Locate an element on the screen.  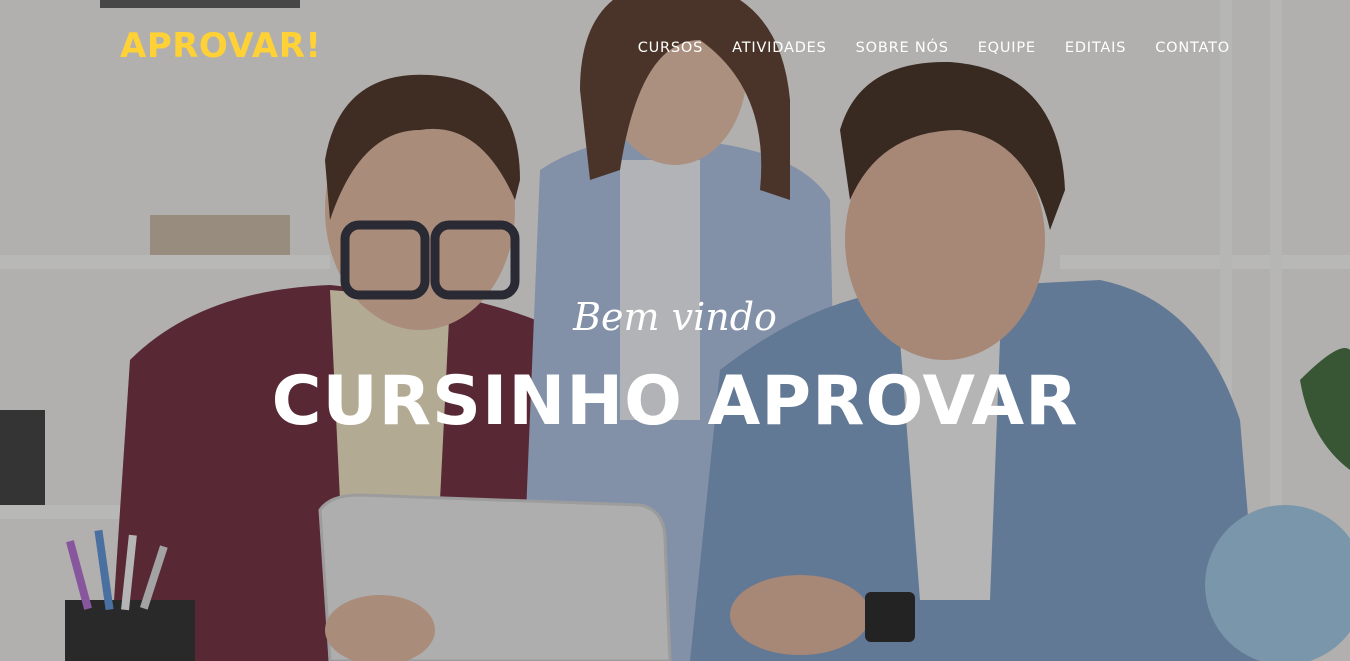
nav-link-contato: CONTATO is located at coordinates (1192, 48).